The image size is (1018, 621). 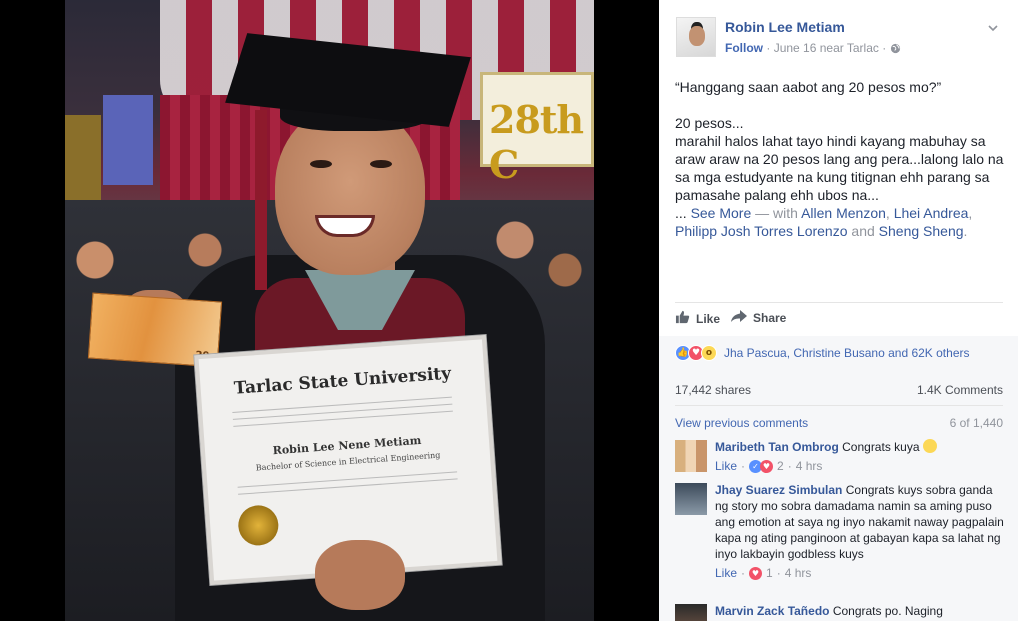 I want to click on like-button: Like, so click(x=697, y=318).